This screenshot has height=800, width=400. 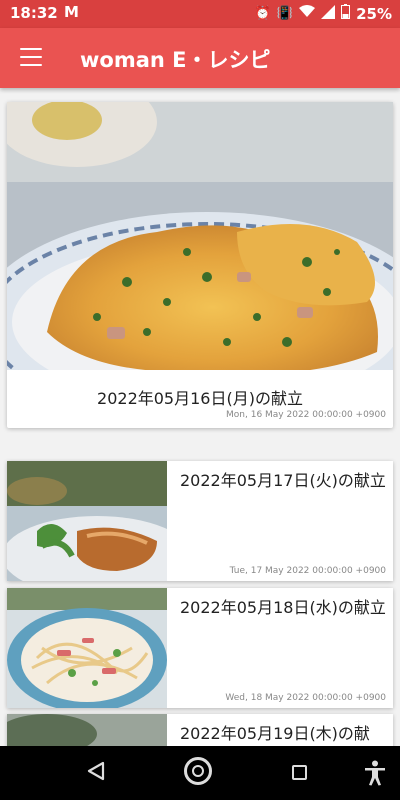 What do you see at coordinates (375, 775) in the screenshot?
I see `accessibility-icon` at bounding box center [375, 775].